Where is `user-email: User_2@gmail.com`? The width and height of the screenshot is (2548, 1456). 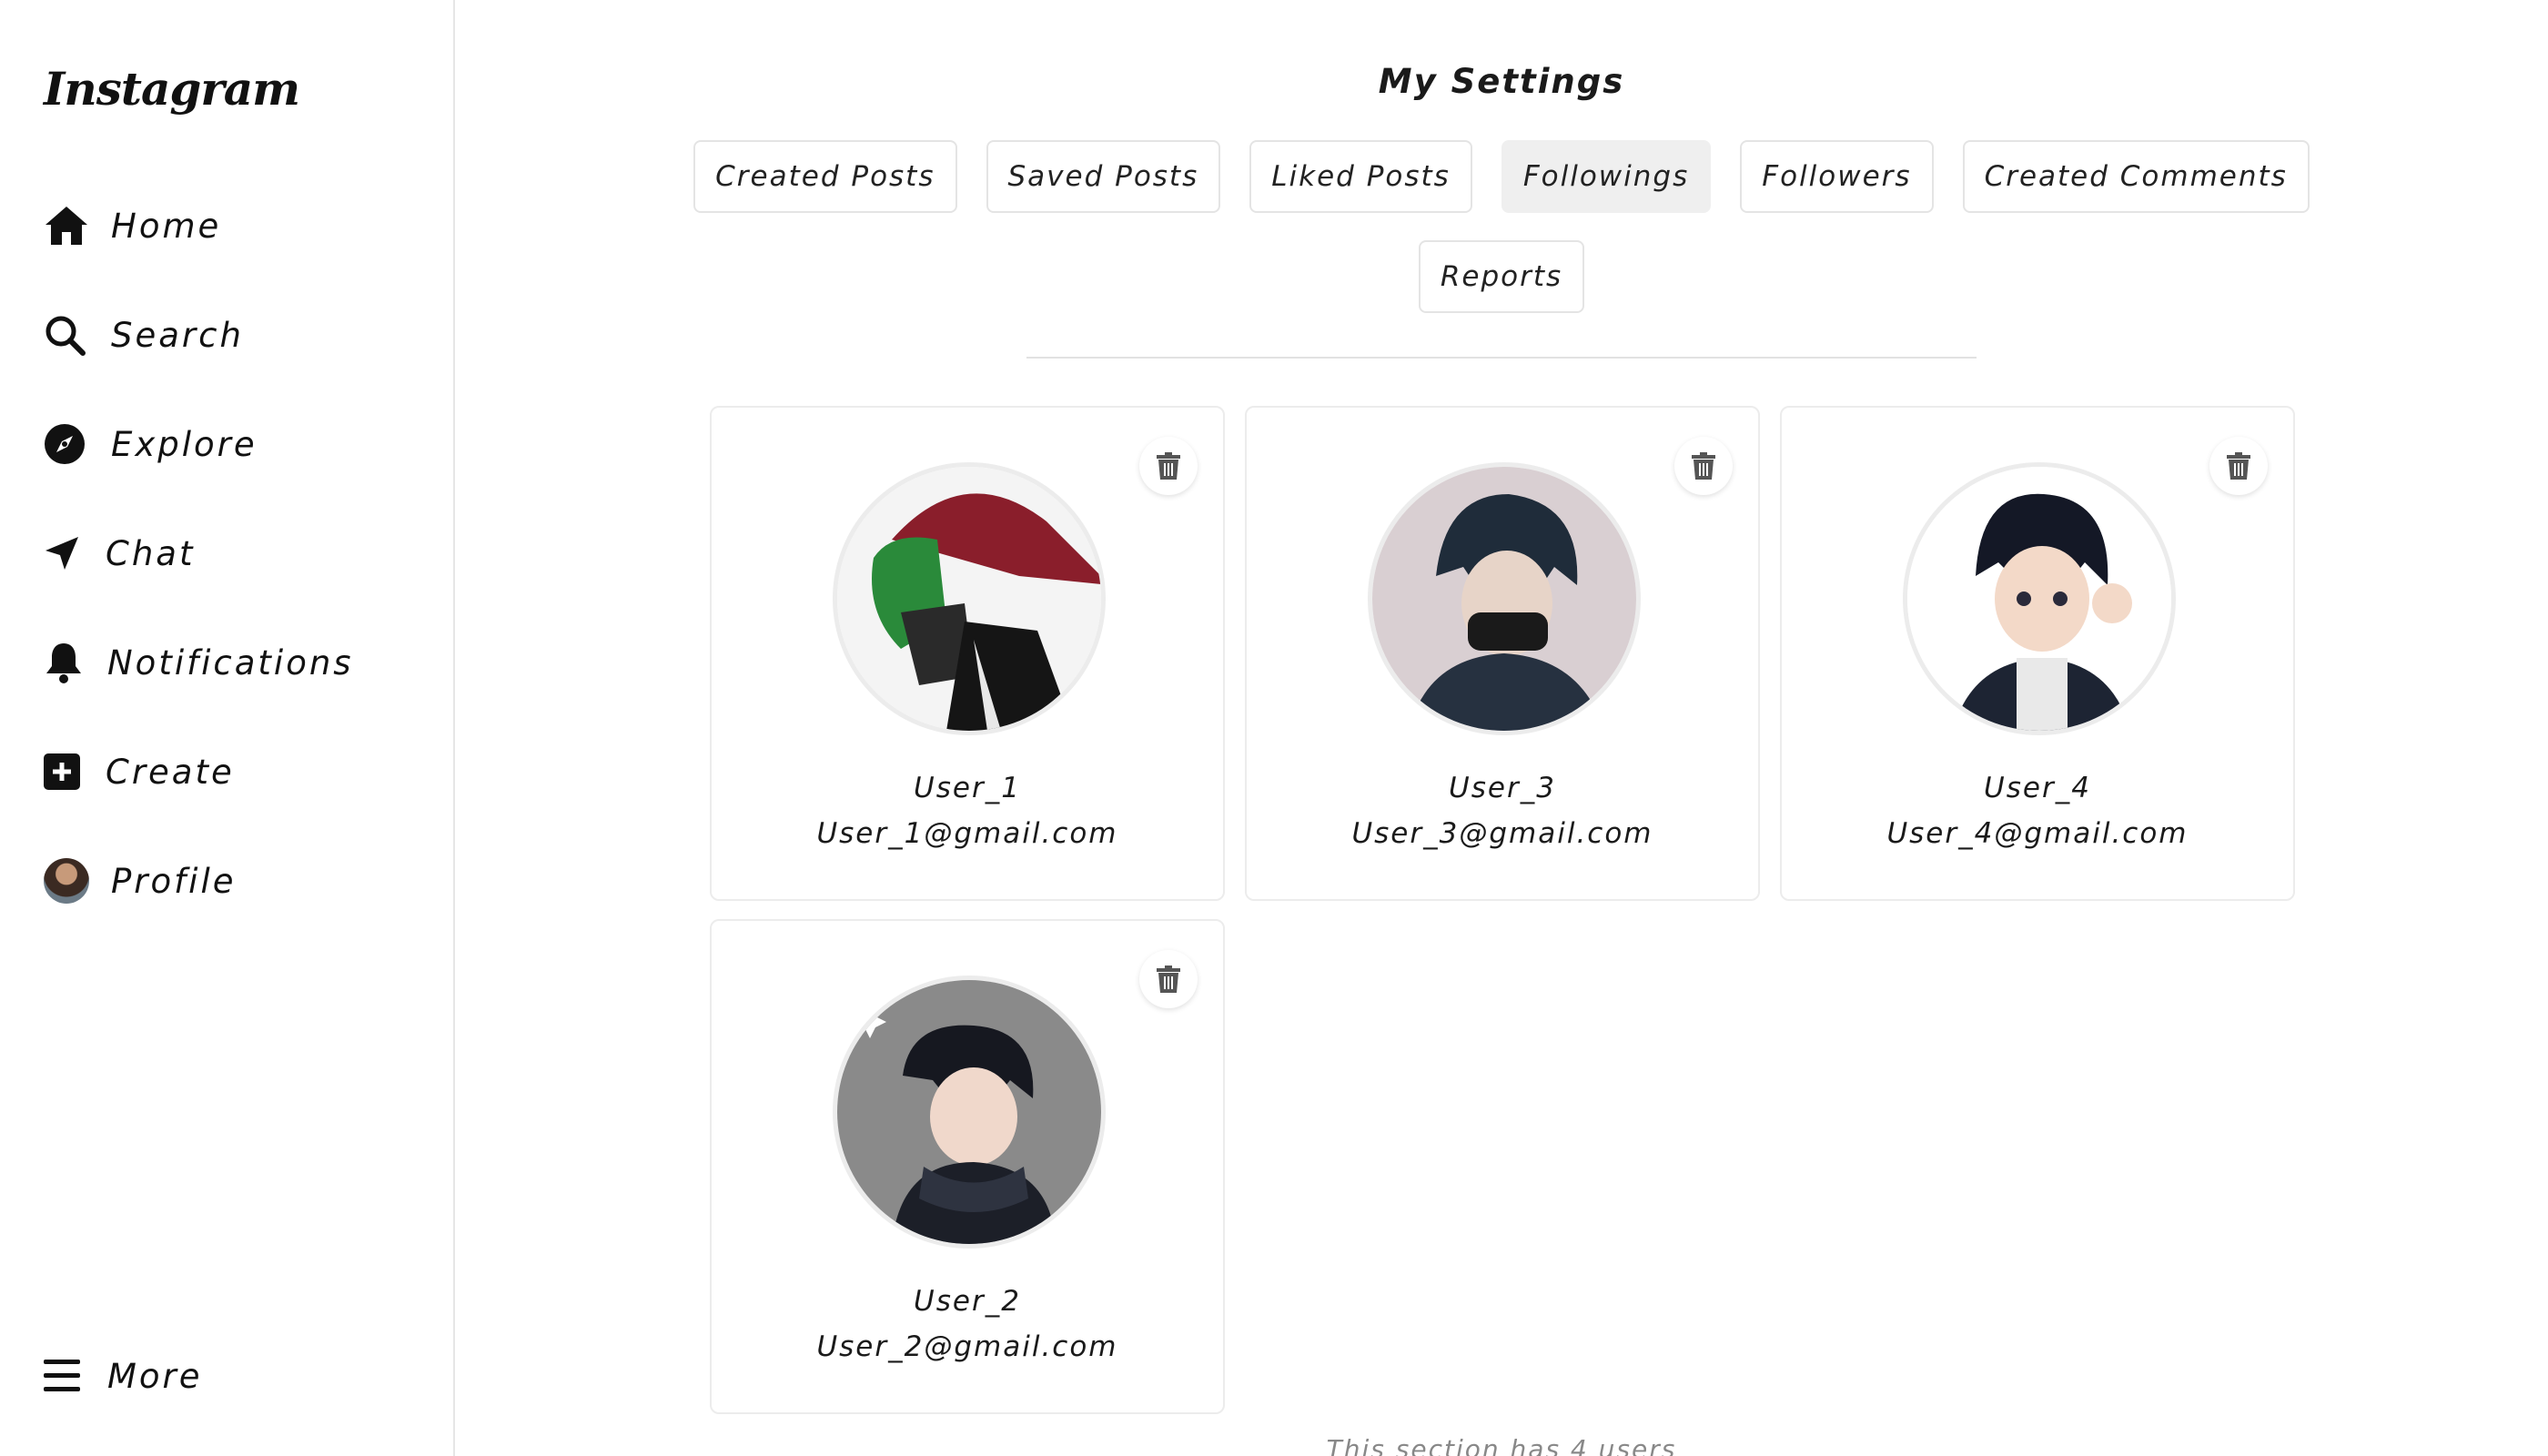 user-email: User_2@gmail.com is located at coordinates (967, 1346).